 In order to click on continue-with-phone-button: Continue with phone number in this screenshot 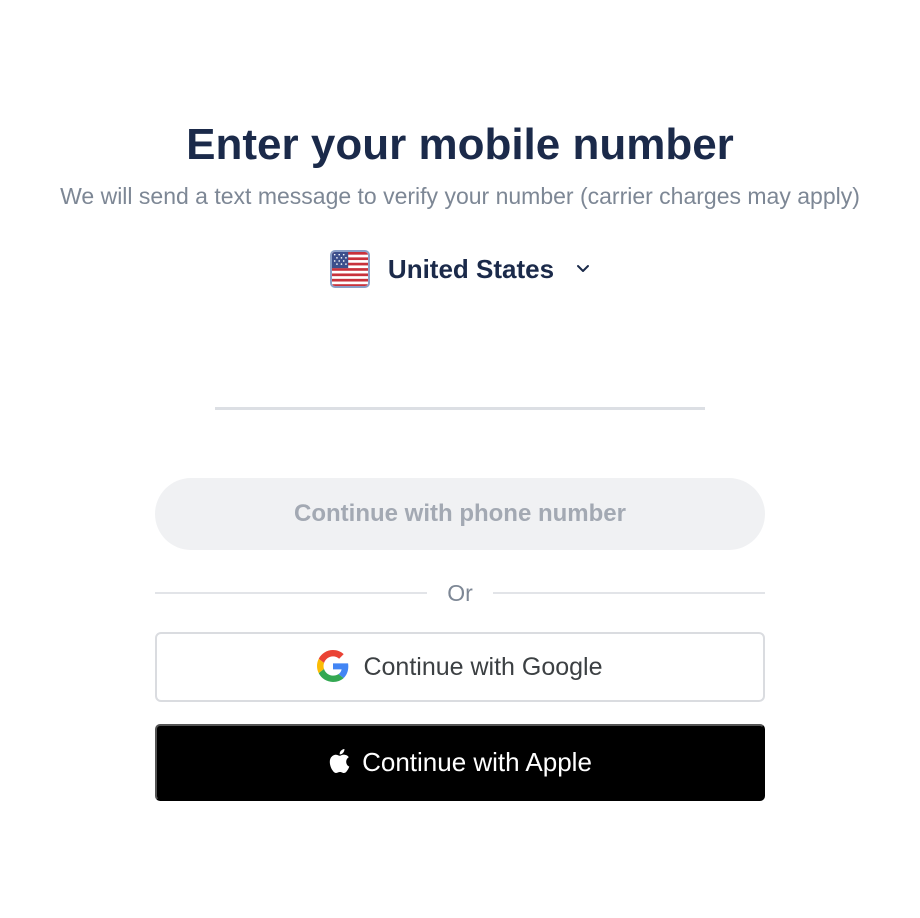, I will do `click(460, 514)`.